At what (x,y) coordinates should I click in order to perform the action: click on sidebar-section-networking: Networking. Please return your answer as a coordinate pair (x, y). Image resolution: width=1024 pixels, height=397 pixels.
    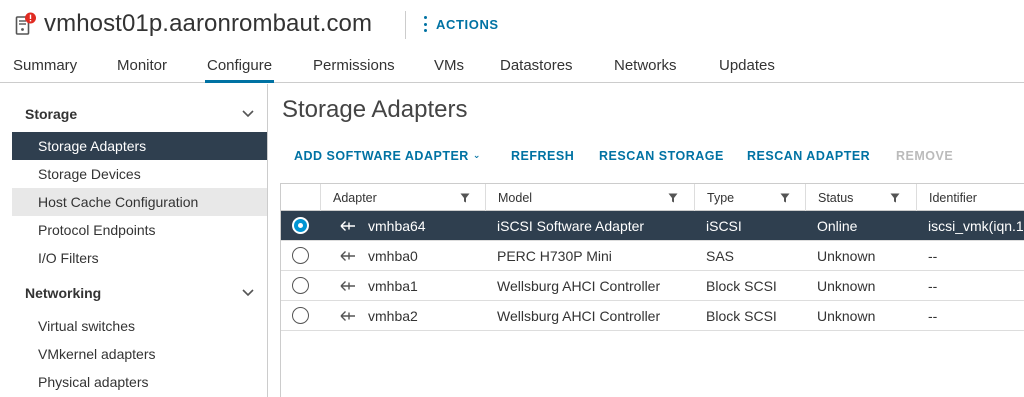
    Looking at the image, I should click on (134, 293).